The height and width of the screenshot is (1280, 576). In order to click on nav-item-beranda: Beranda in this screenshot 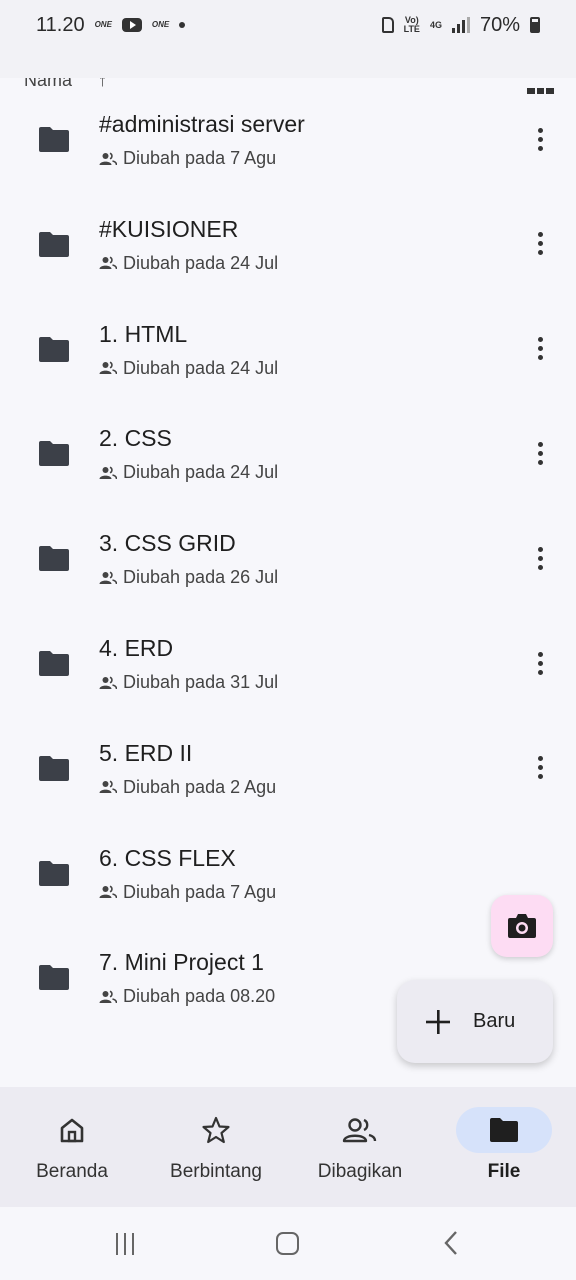, I will do `click(72, 1147)`.